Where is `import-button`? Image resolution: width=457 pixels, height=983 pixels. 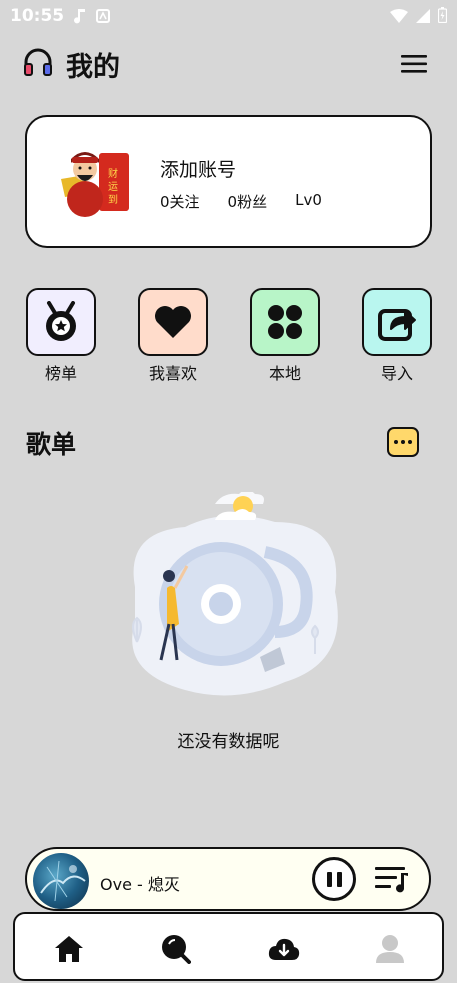 import-button is located at coordinates (397, 322).